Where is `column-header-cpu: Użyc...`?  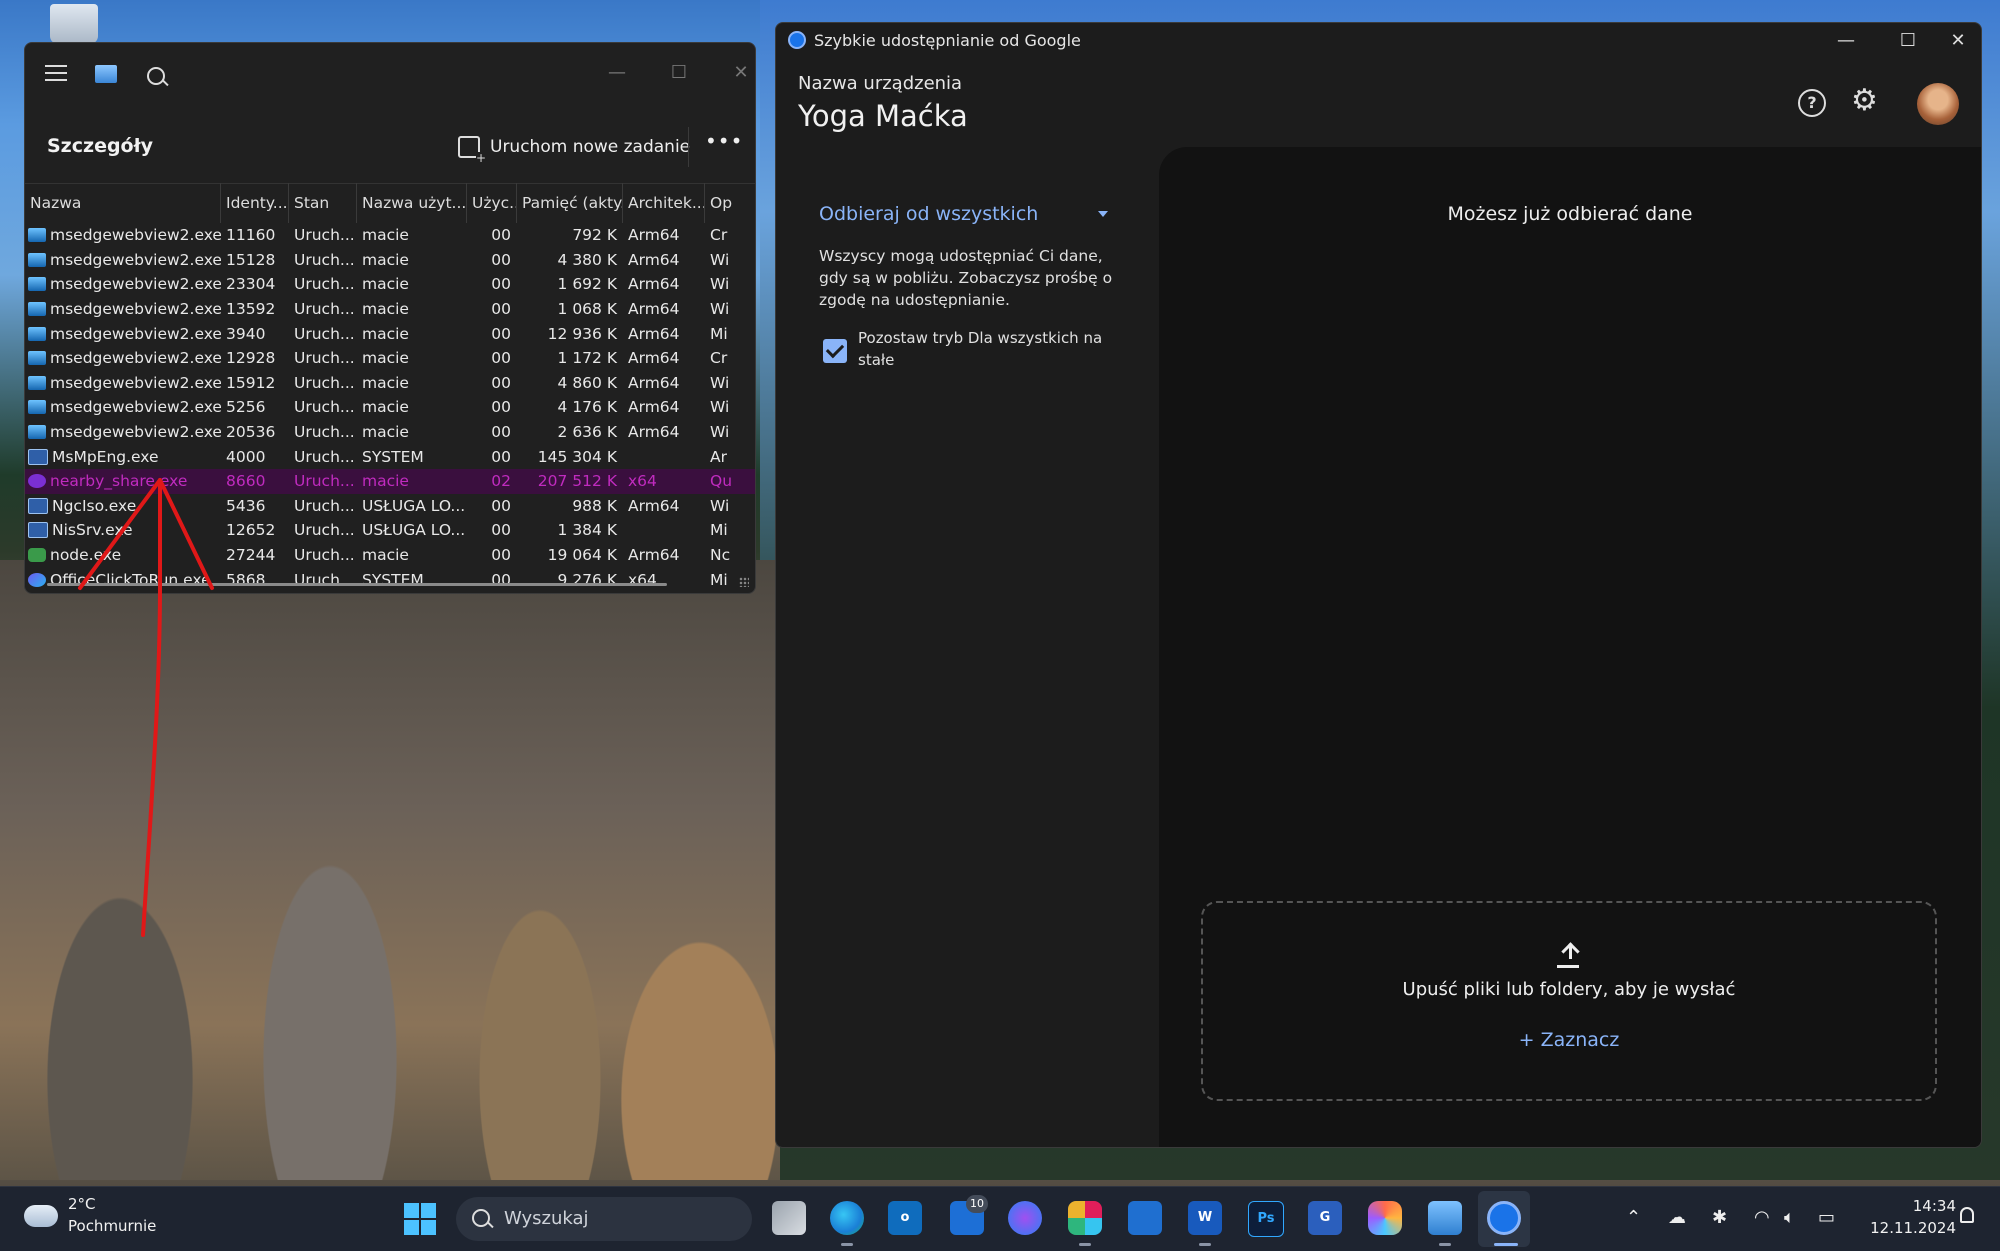 column-header-cpu: Użyc... is located at coordinates (492, 203).